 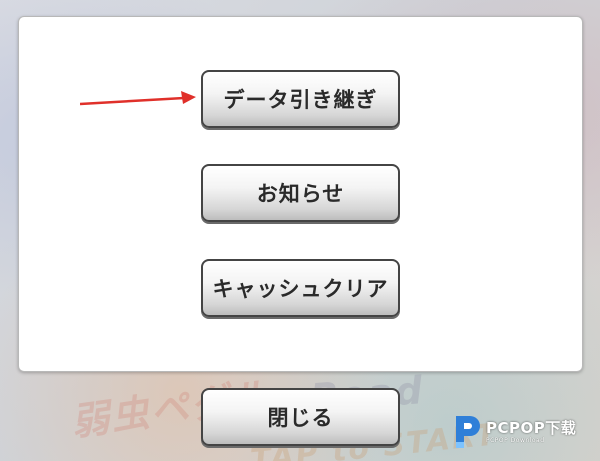 I want to click on close-label: 閉じる, so click(x=300, y=418).